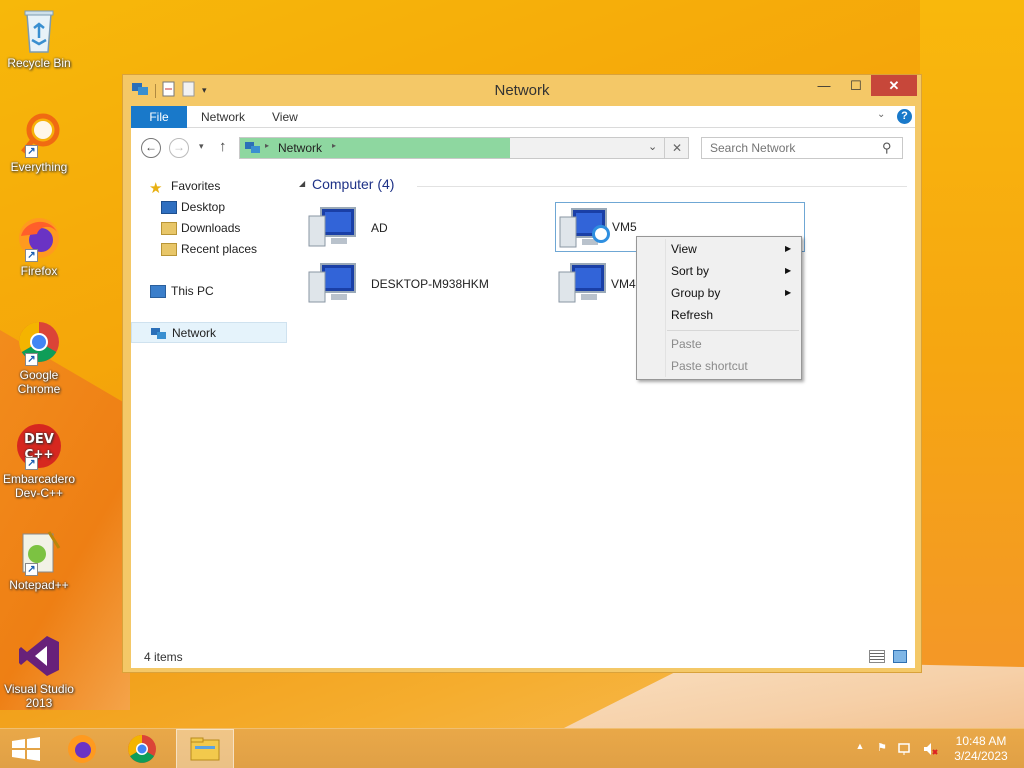  I want to click on menu-item-group-by: Group by ▶, so click(719, 293).